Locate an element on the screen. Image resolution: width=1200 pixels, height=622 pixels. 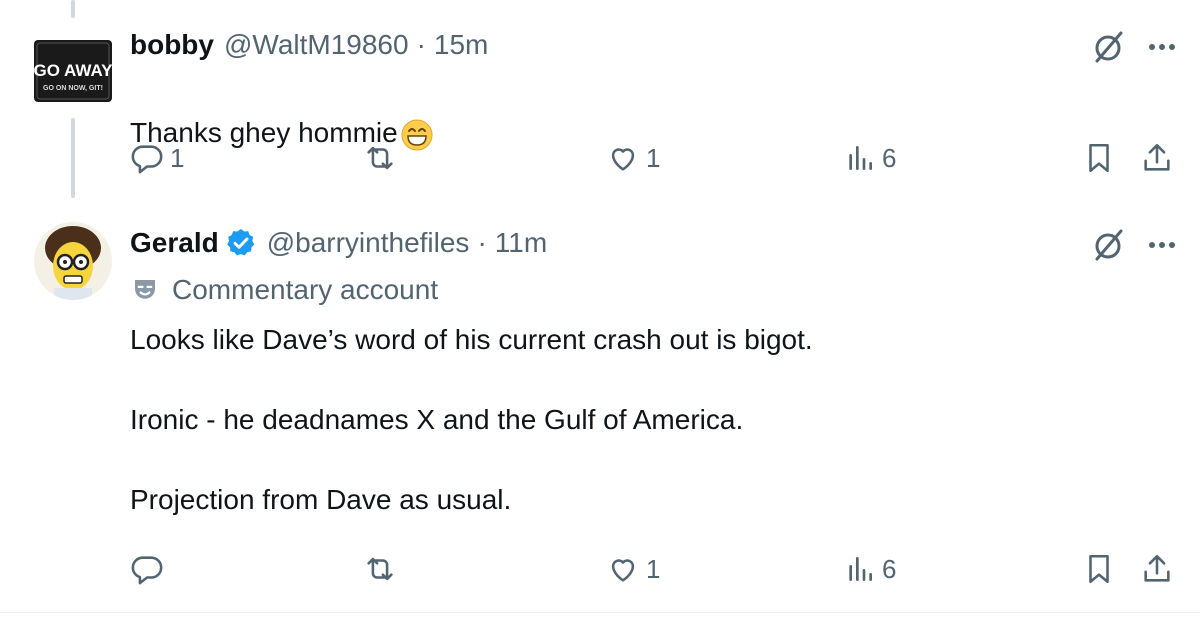
reply-button is located at coordinates (150, 569).